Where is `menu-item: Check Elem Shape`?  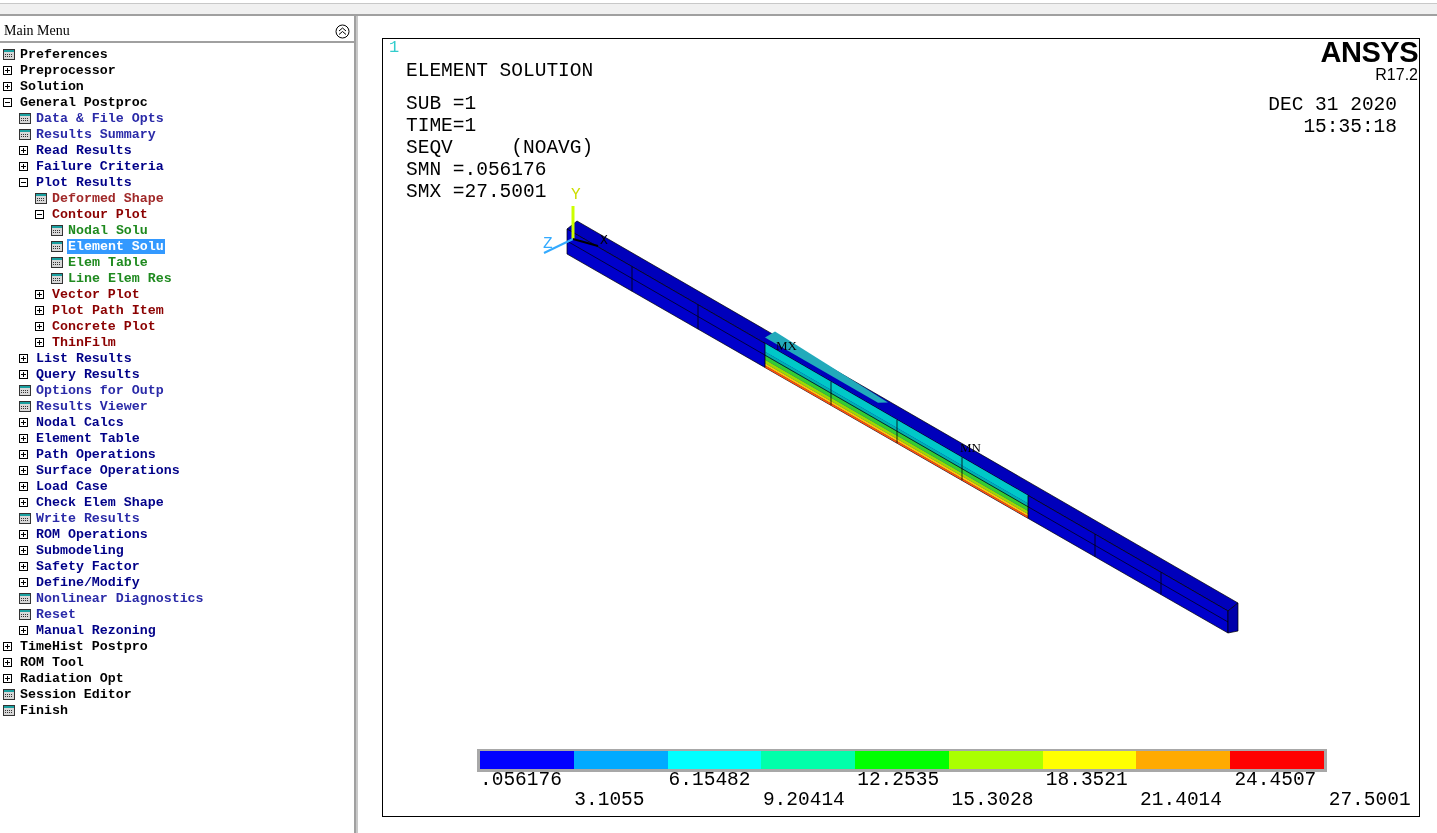 menu-item: Check Elem Shape is located at coordinates (100, 502).